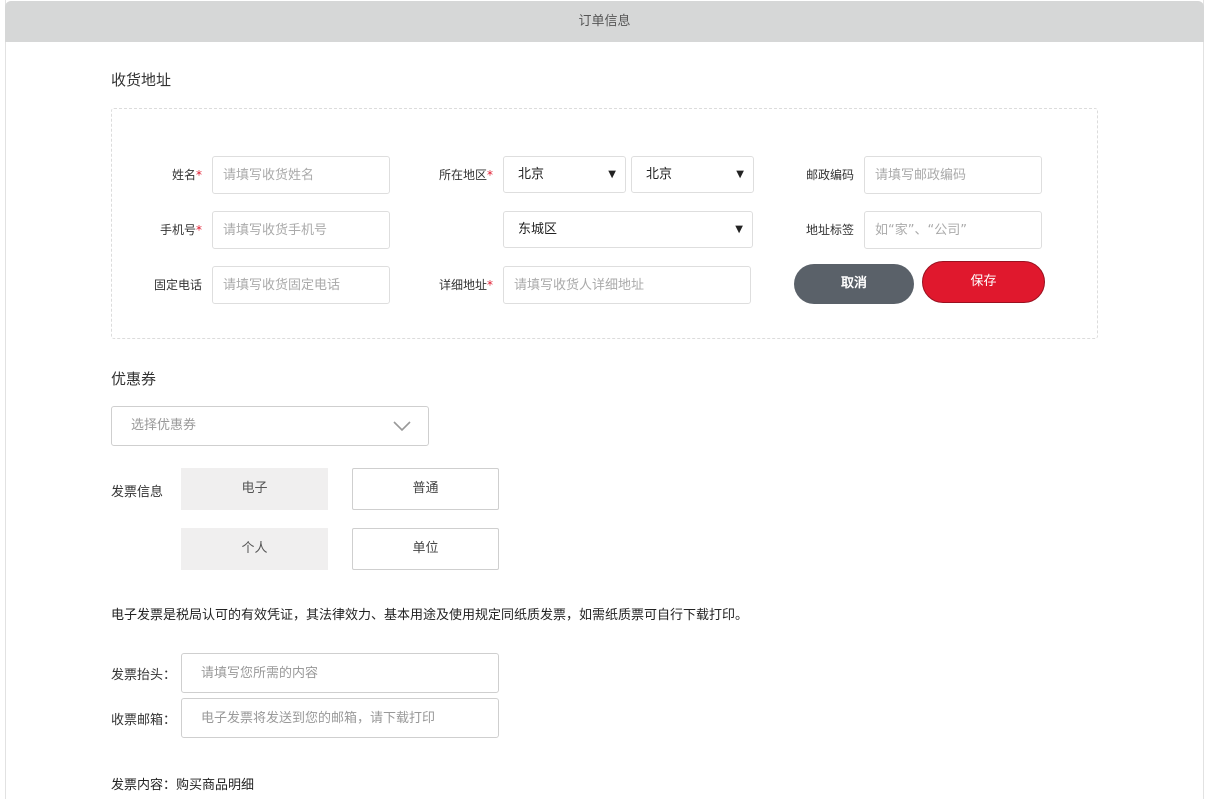  I want to click on name-input, so click(301, 175).